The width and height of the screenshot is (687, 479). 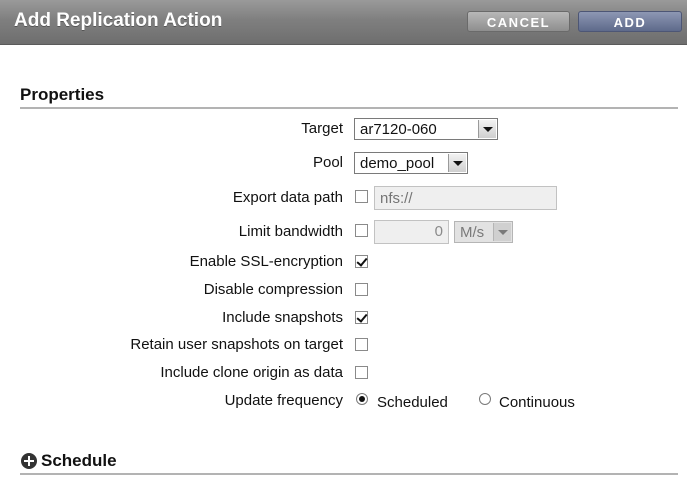 What do you see at coordinates (518, 21) in the screenshot?
I see `cancel-button: CANCEL` at bounding box center [518, 21].